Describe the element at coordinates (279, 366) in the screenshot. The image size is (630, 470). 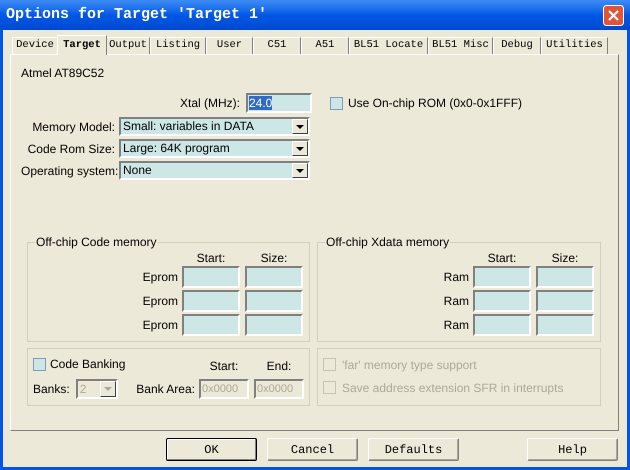
I see `column-header: End:` at that location.